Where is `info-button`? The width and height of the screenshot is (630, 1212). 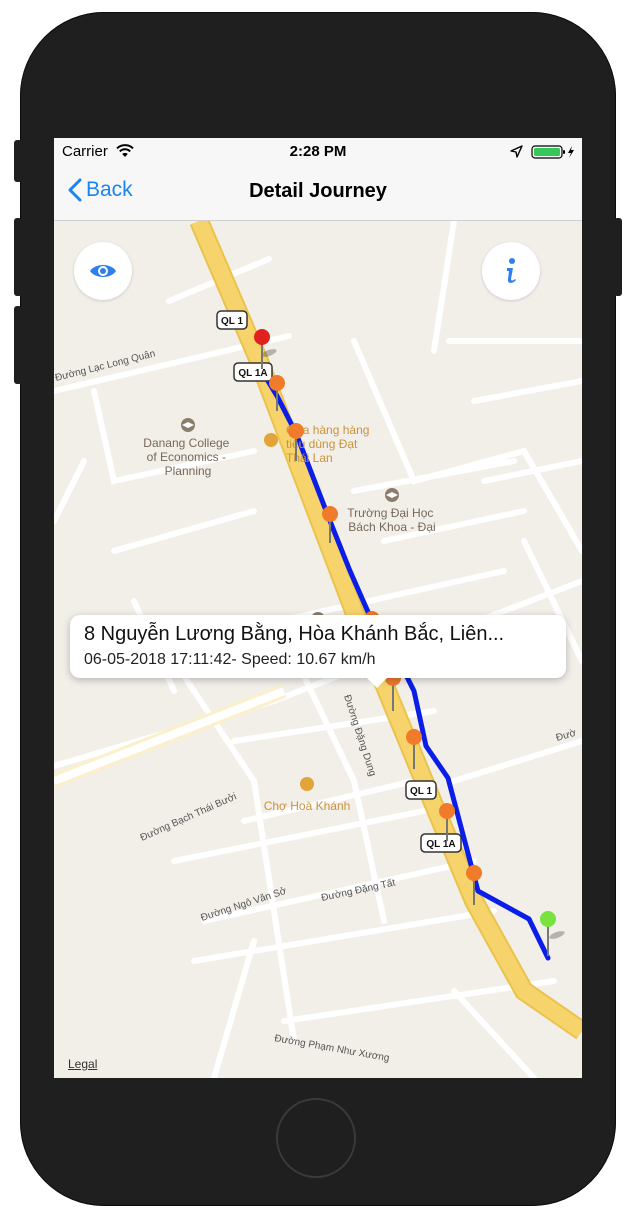 info-button is located at coordinates (511, 271).